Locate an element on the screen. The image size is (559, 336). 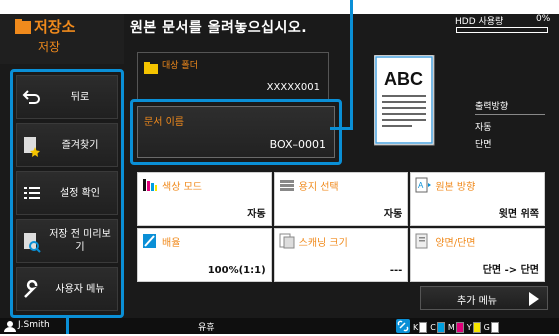
preview-before-save-button: 저장 전 미리보기 is located at coordinates (67, 241).